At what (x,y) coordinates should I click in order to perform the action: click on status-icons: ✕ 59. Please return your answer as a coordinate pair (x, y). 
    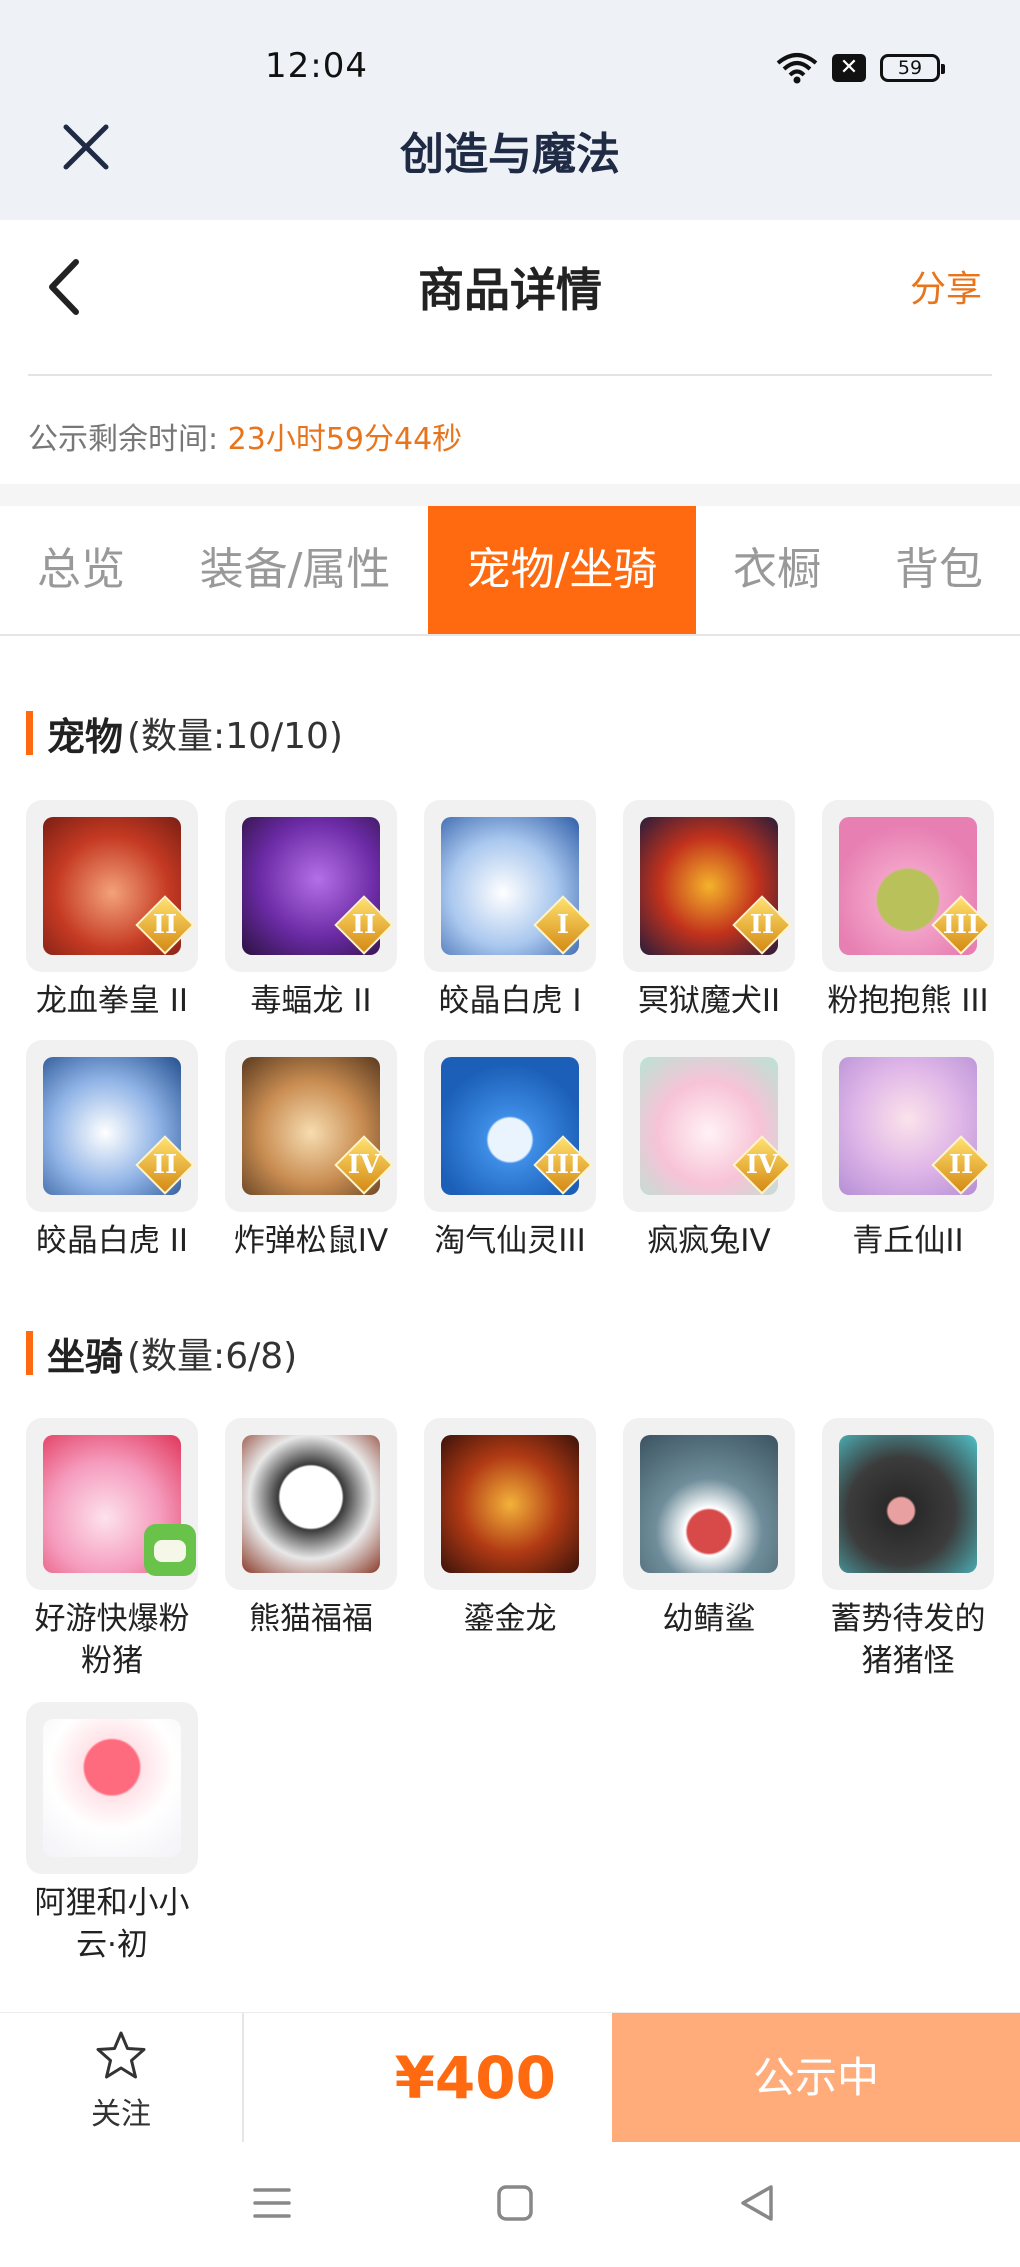
    Looking at the image, I should click on (860, 68).